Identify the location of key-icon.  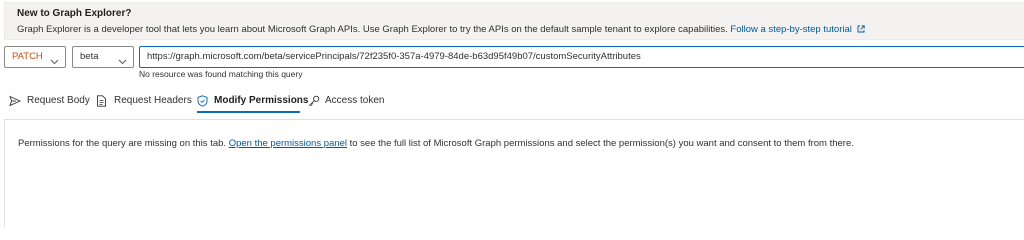
(314, 101).